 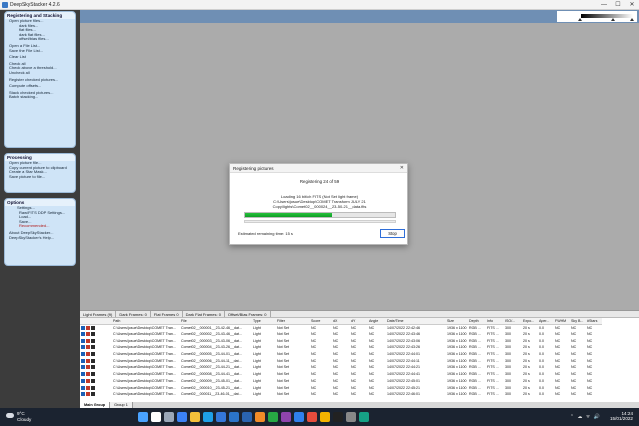 I want to click on app-green-icon, so click(x=273, y=417).